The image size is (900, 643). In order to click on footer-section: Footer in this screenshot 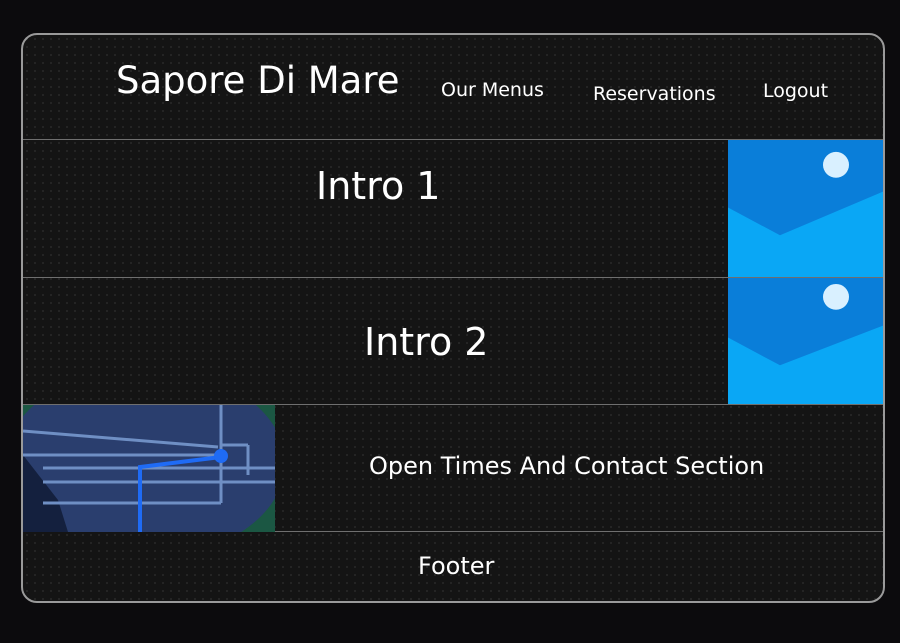, I will do `click(453, 566)`.